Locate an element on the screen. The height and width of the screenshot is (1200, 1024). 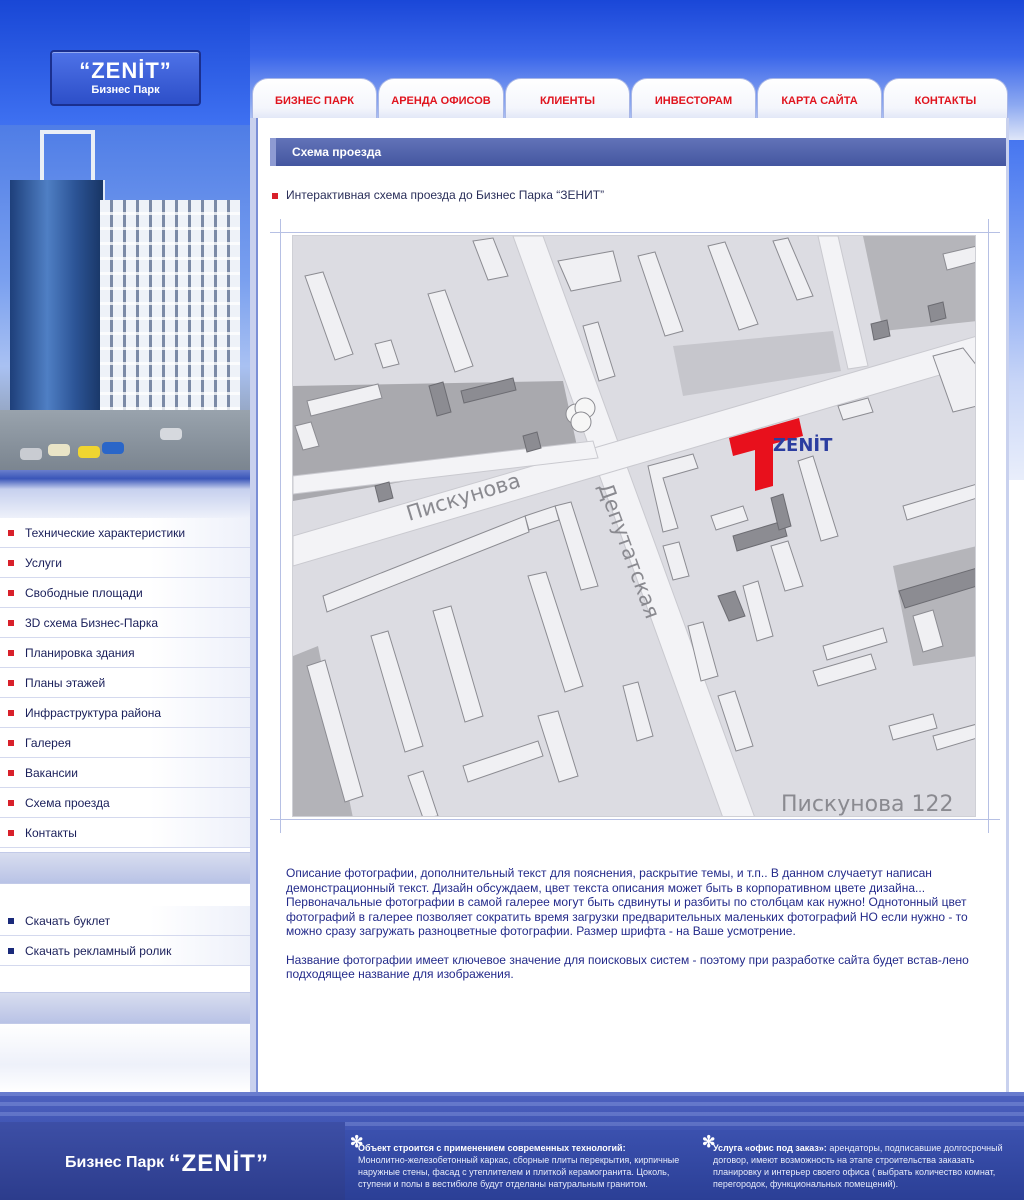
sidebar-item-label: Технические характеристики is located at coordinates (105, 533).